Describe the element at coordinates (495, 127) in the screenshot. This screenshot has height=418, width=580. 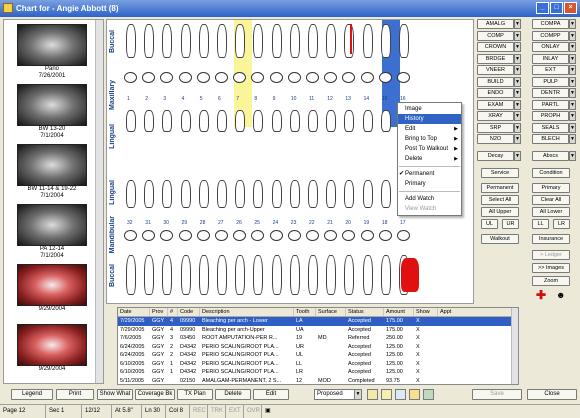
I see `proc-left-srp-button: SRP` at that location.